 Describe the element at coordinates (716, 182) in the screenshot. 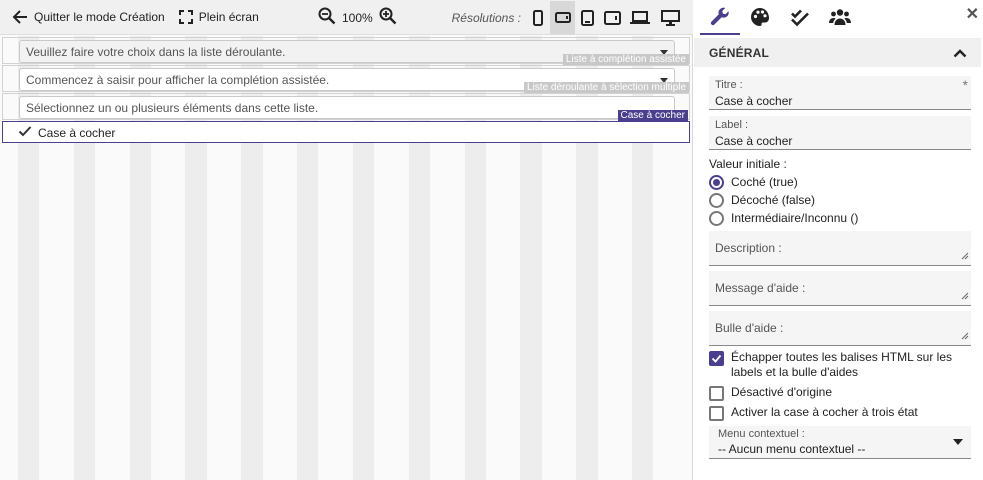

I see `radio-selected-indicator` at that location.